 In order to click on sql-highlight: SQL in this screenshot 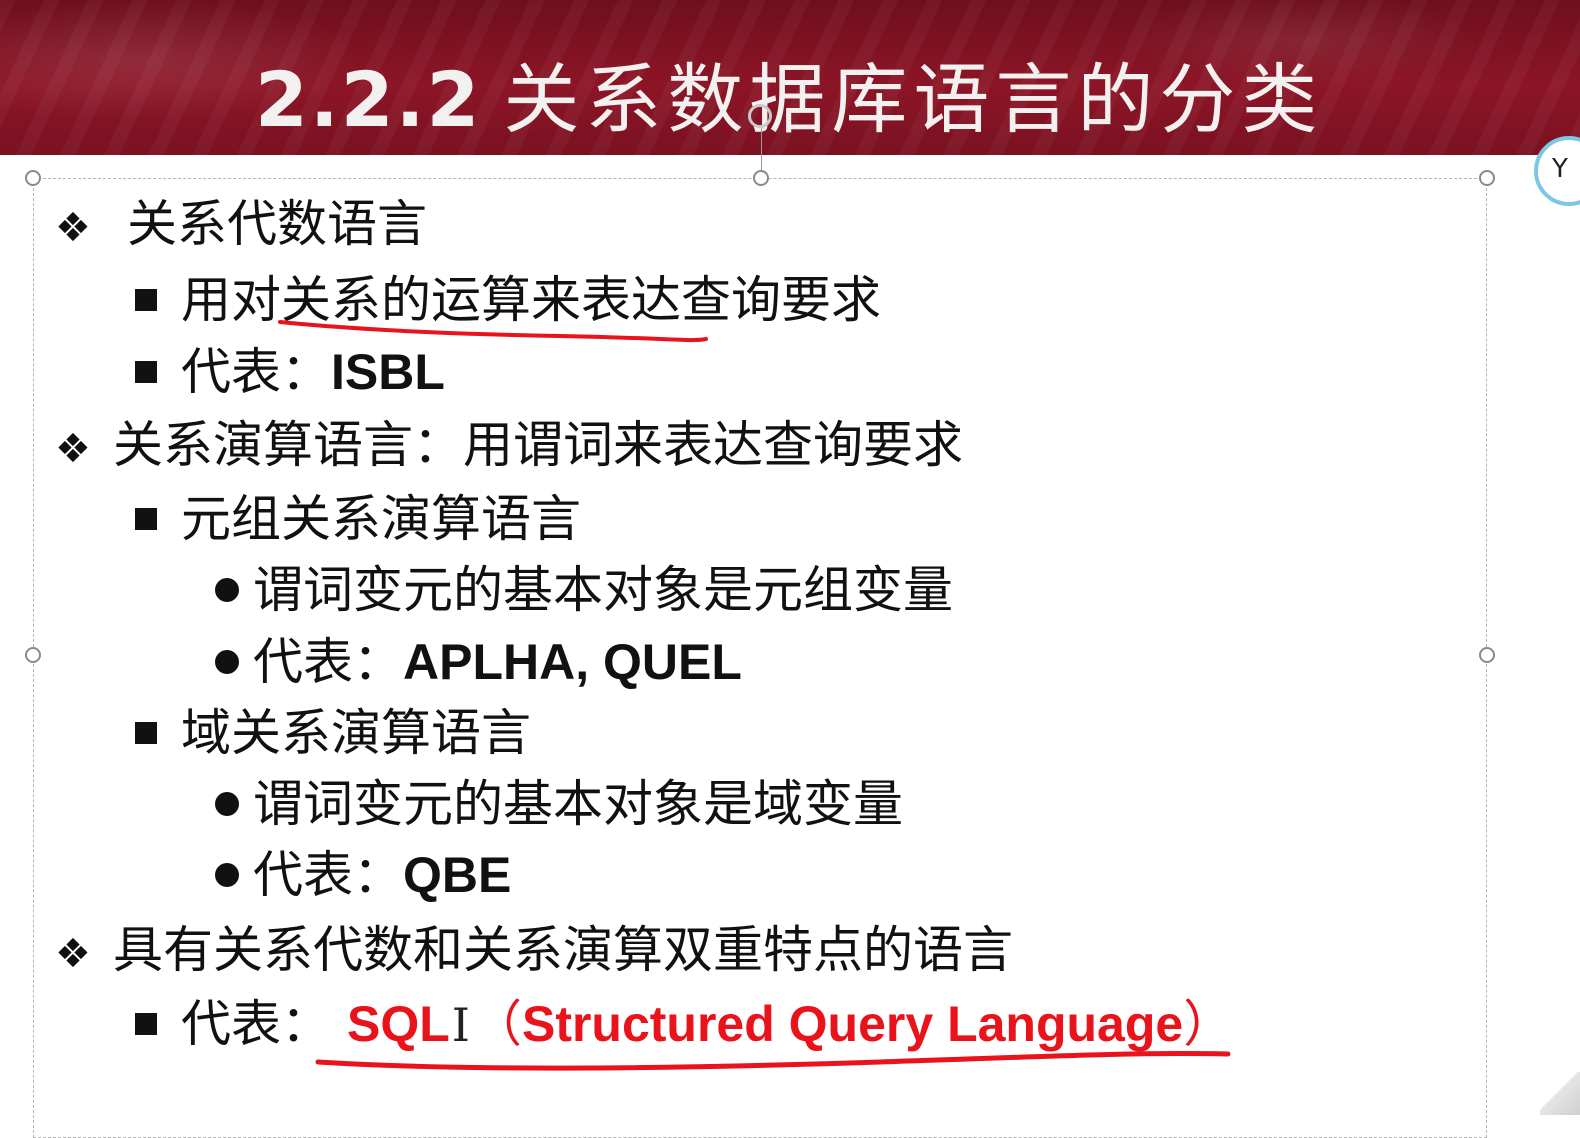, I will do `click(398, 1024)`.